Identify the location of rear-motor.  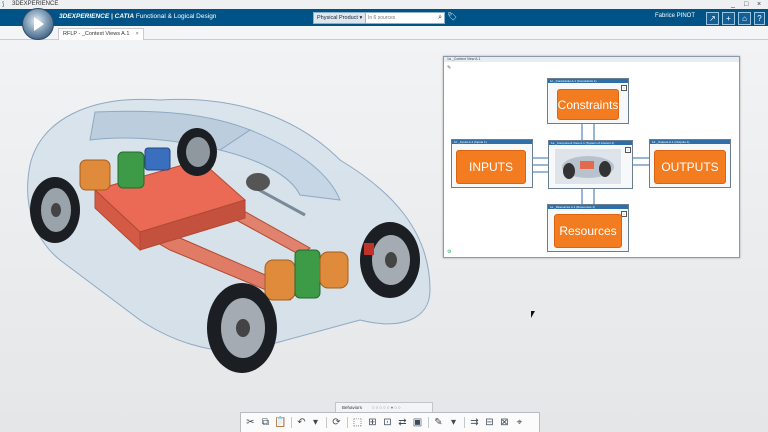
(95, 175).